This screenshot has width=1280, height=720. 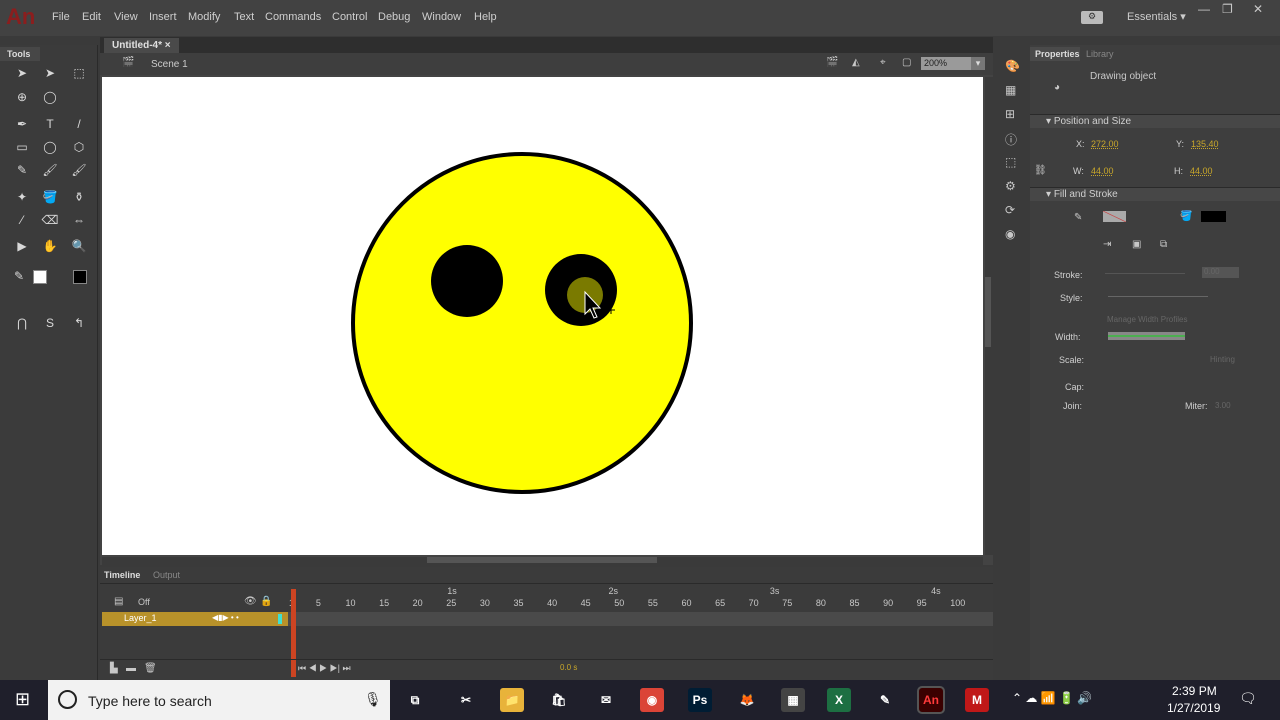 What do you see at coordinates (280, 619) in the screenshot?
I see `layer-color-icon` at bounding box center [280, 619].